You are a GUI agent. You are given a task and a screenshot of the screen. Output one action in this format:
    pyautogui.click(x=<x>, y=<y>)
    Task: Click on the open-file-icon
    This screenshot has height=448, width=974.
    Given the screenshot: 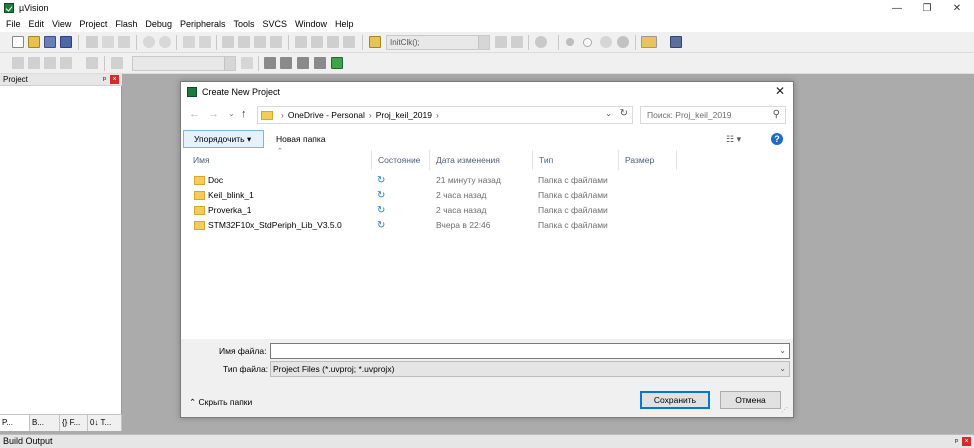 What is the action you would take?
    pyautogui.click(x=34, y=42)
    